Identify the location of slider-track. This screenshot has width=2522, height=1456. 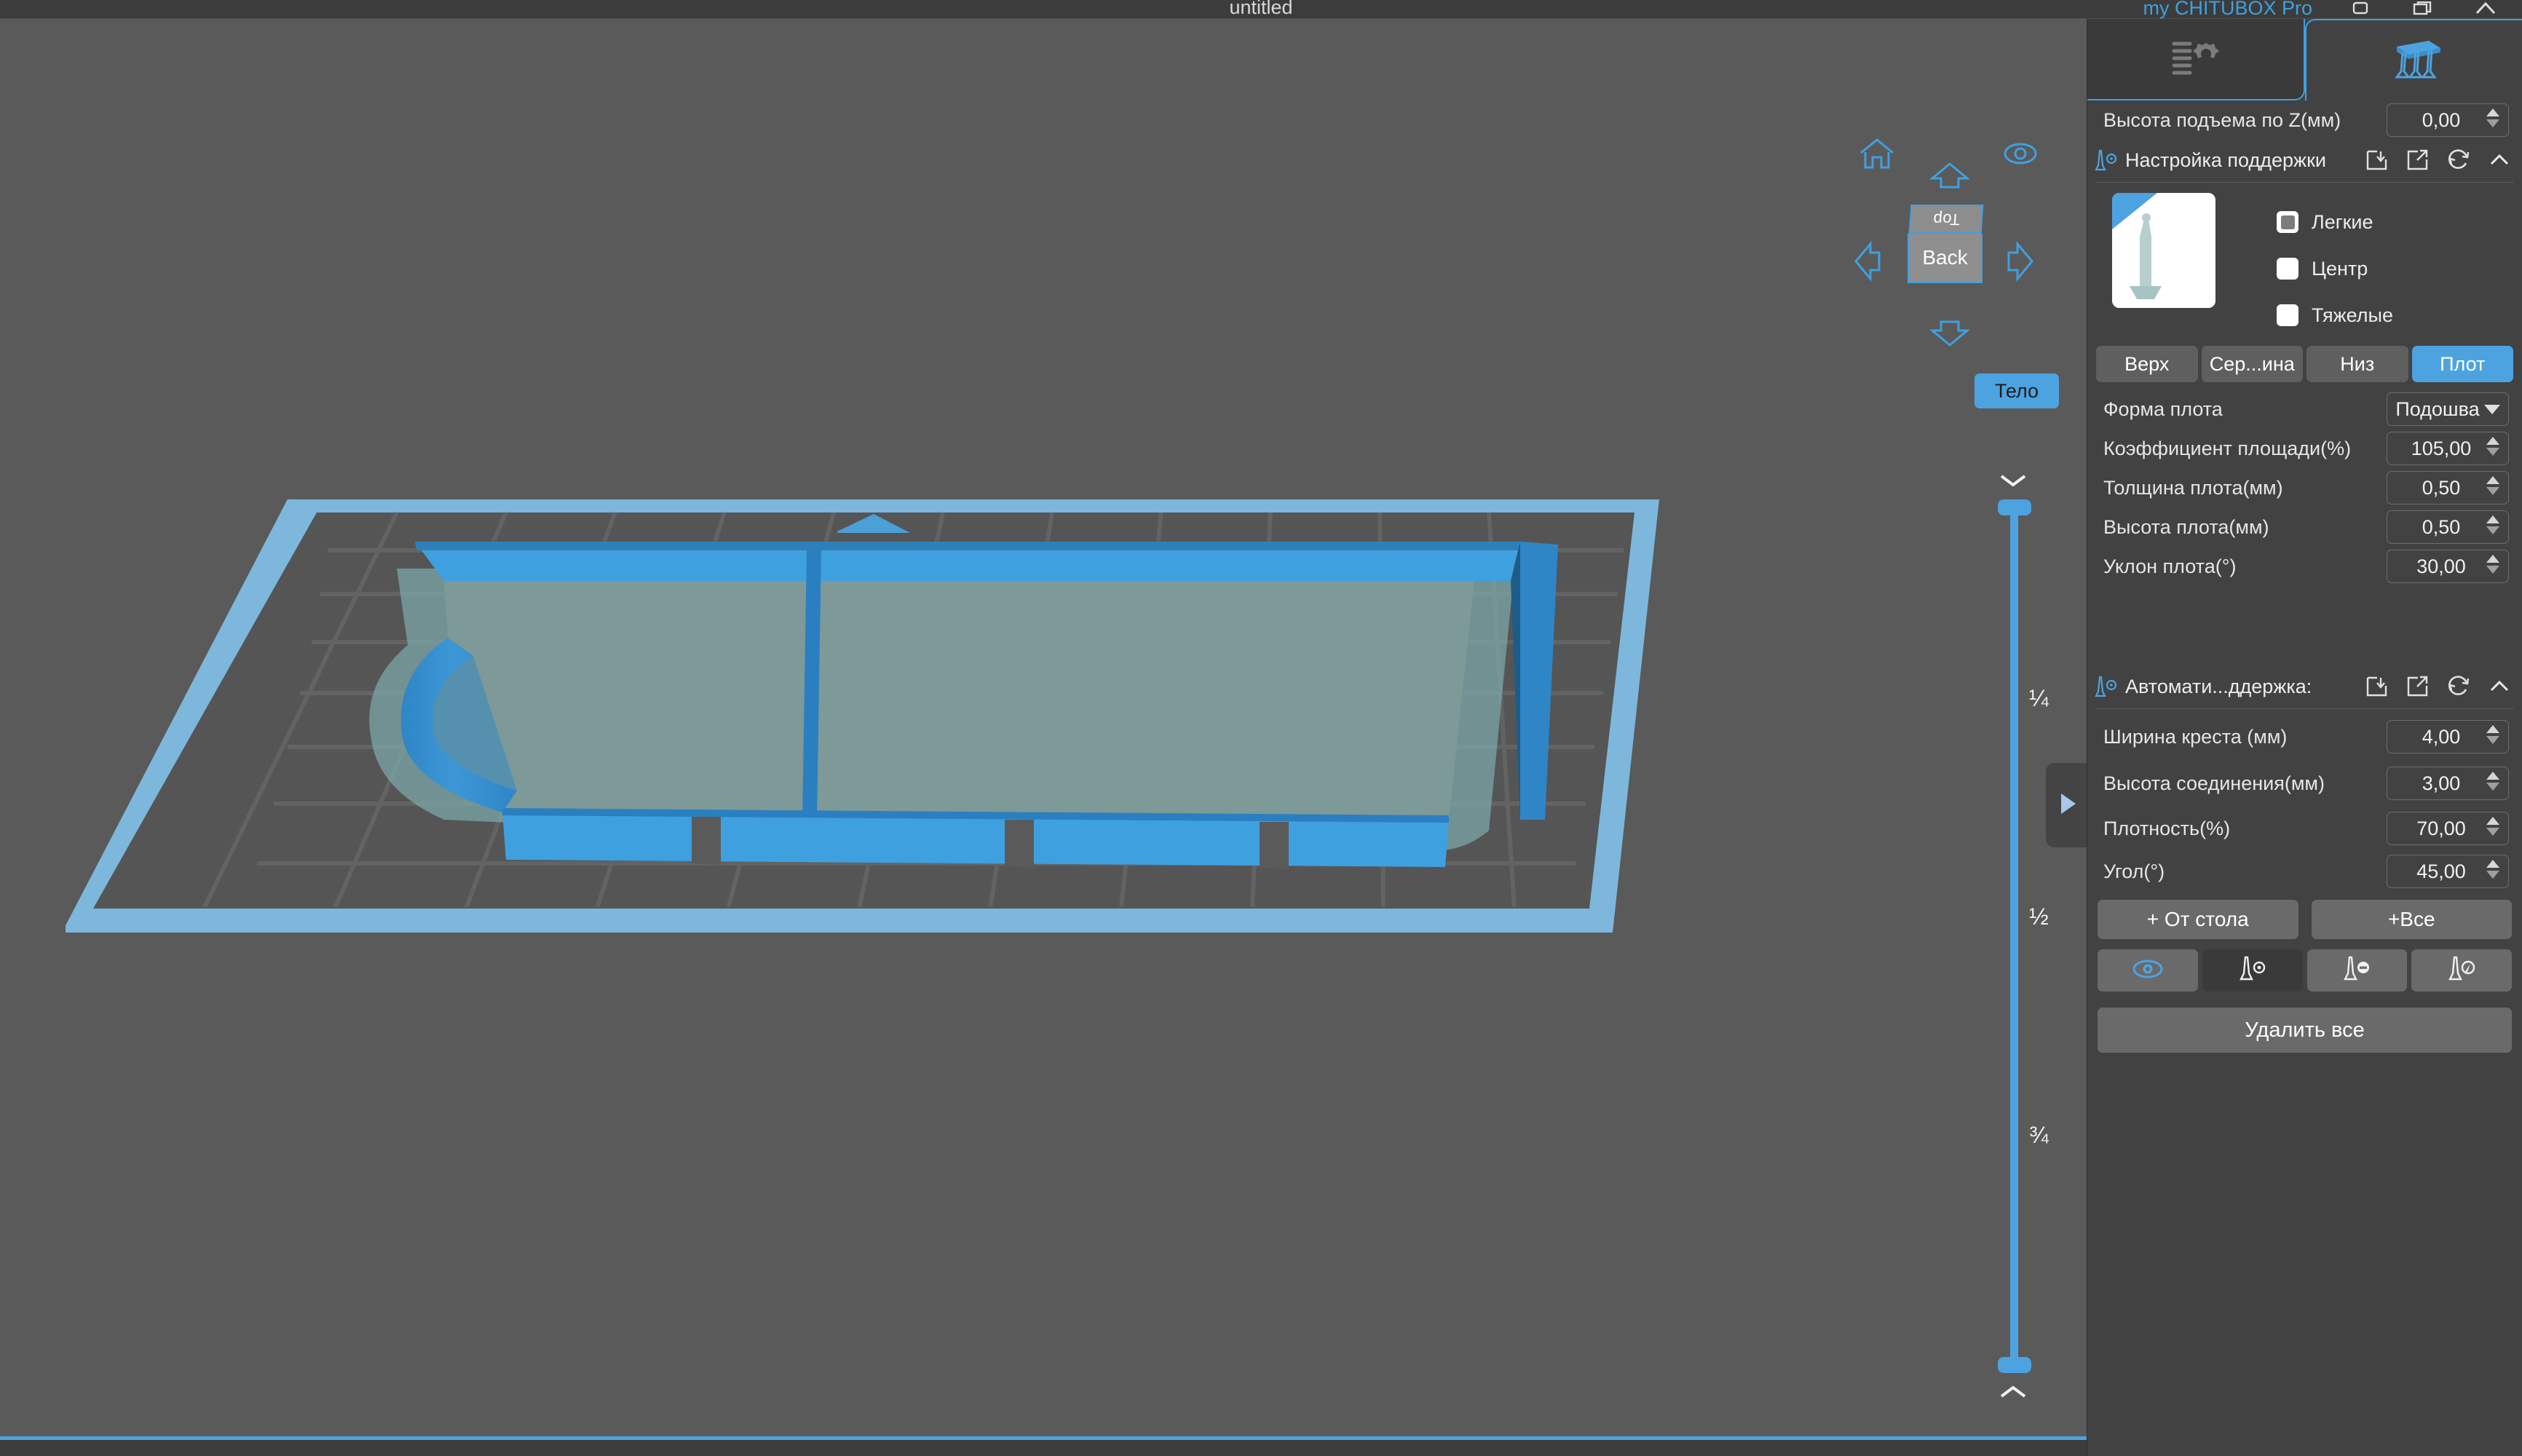
(2014, 936).